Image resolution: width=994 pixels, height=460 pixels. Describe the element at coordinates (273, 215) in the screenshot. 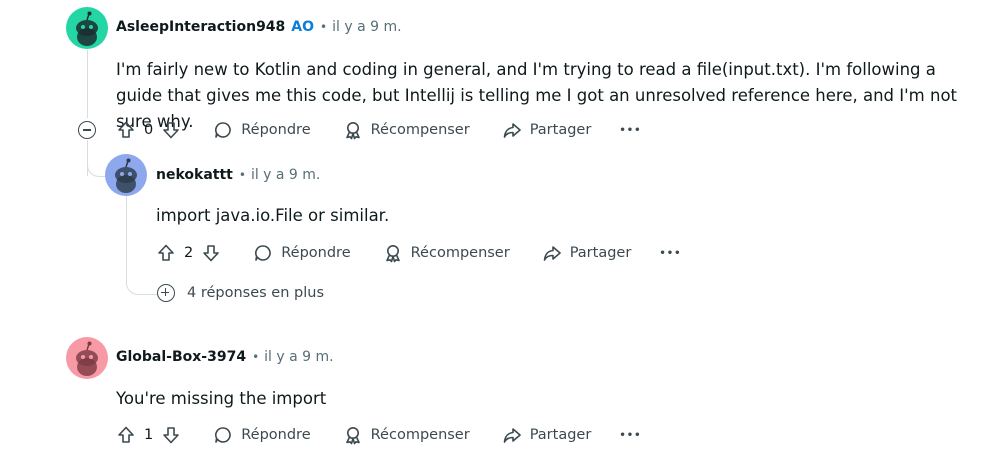

I see `comment-body: import java.io.File or similar.` at that location.